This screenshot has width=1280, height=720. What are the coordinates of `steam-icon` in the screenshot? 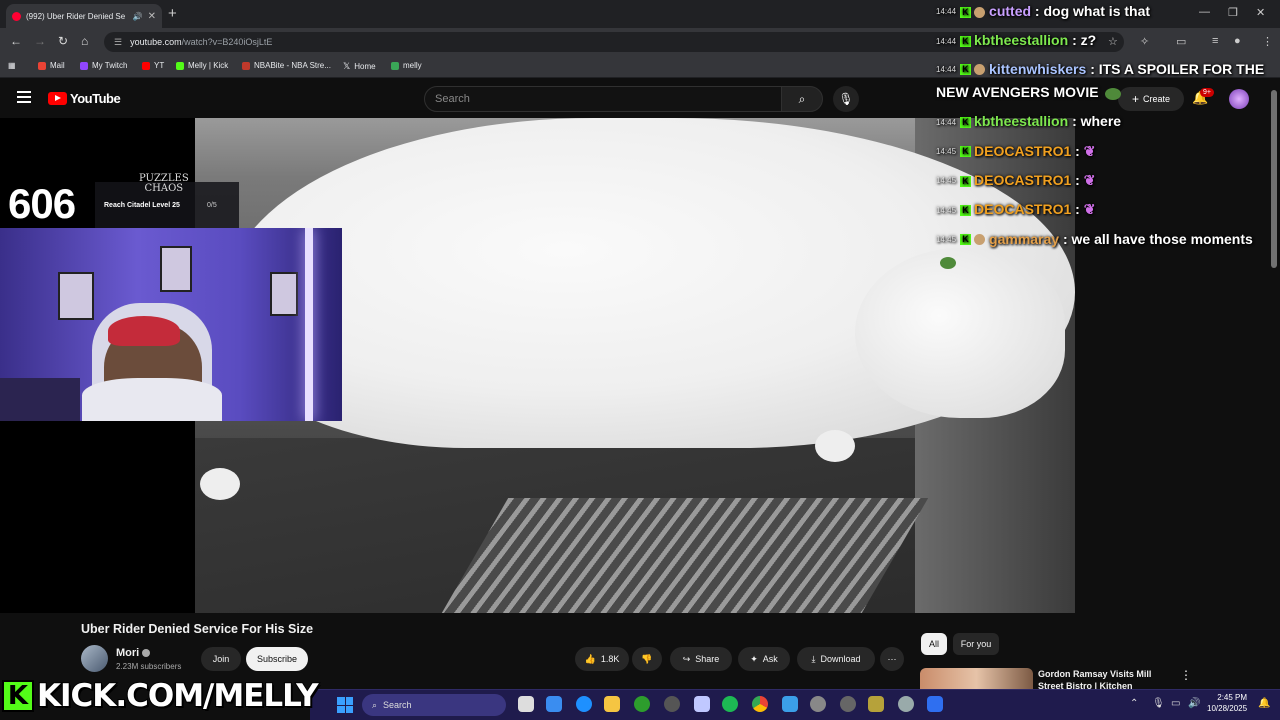 It's located at (672, 704).